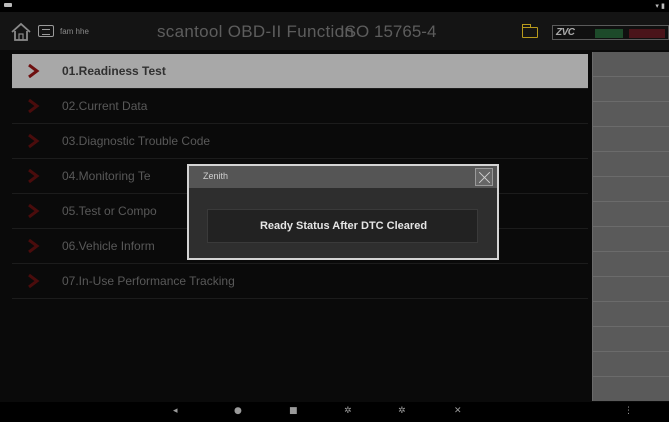 The image size is (669, 422). Describe the element at coordinates (334, 6) in the screenshot. I see `status-bar: ▾ ▮` at that location.